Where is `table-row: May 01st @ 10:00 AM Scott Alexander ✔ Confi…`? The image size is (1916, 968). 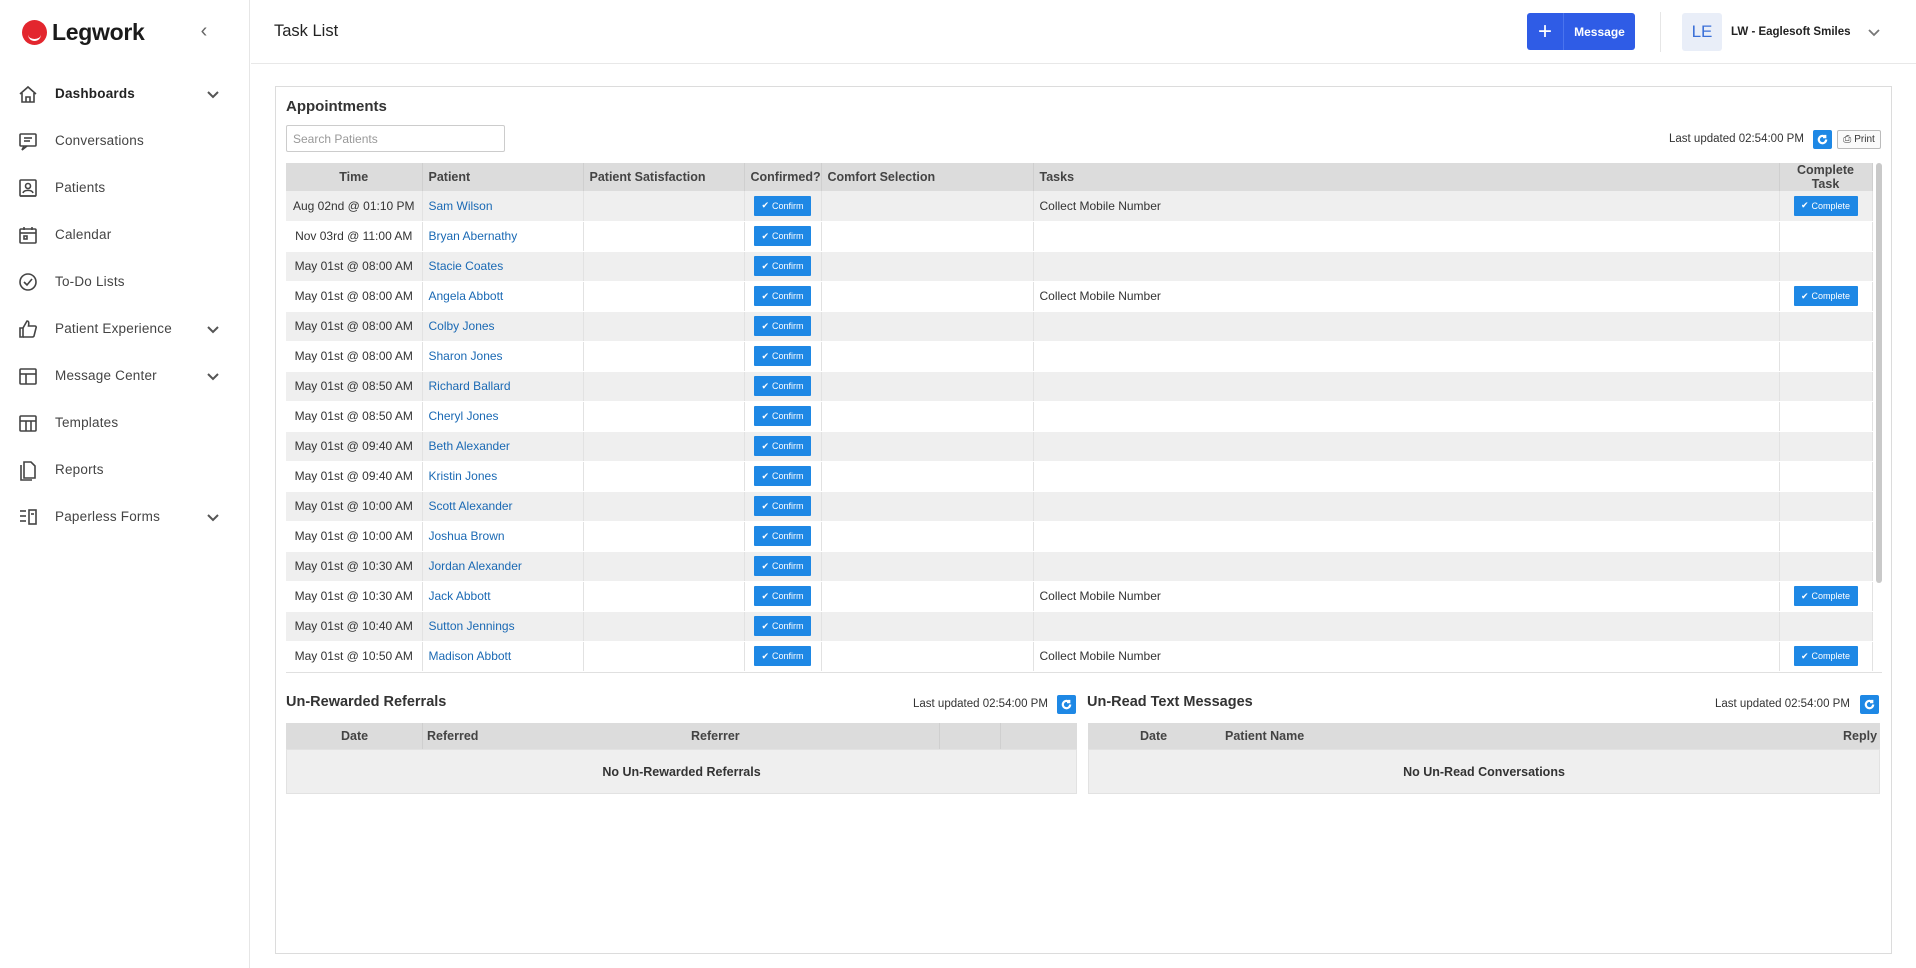 table-row: May 01st @ 10:00 AM Scott Alexander ✔ Confi… is located at coordinates (1079, 506).